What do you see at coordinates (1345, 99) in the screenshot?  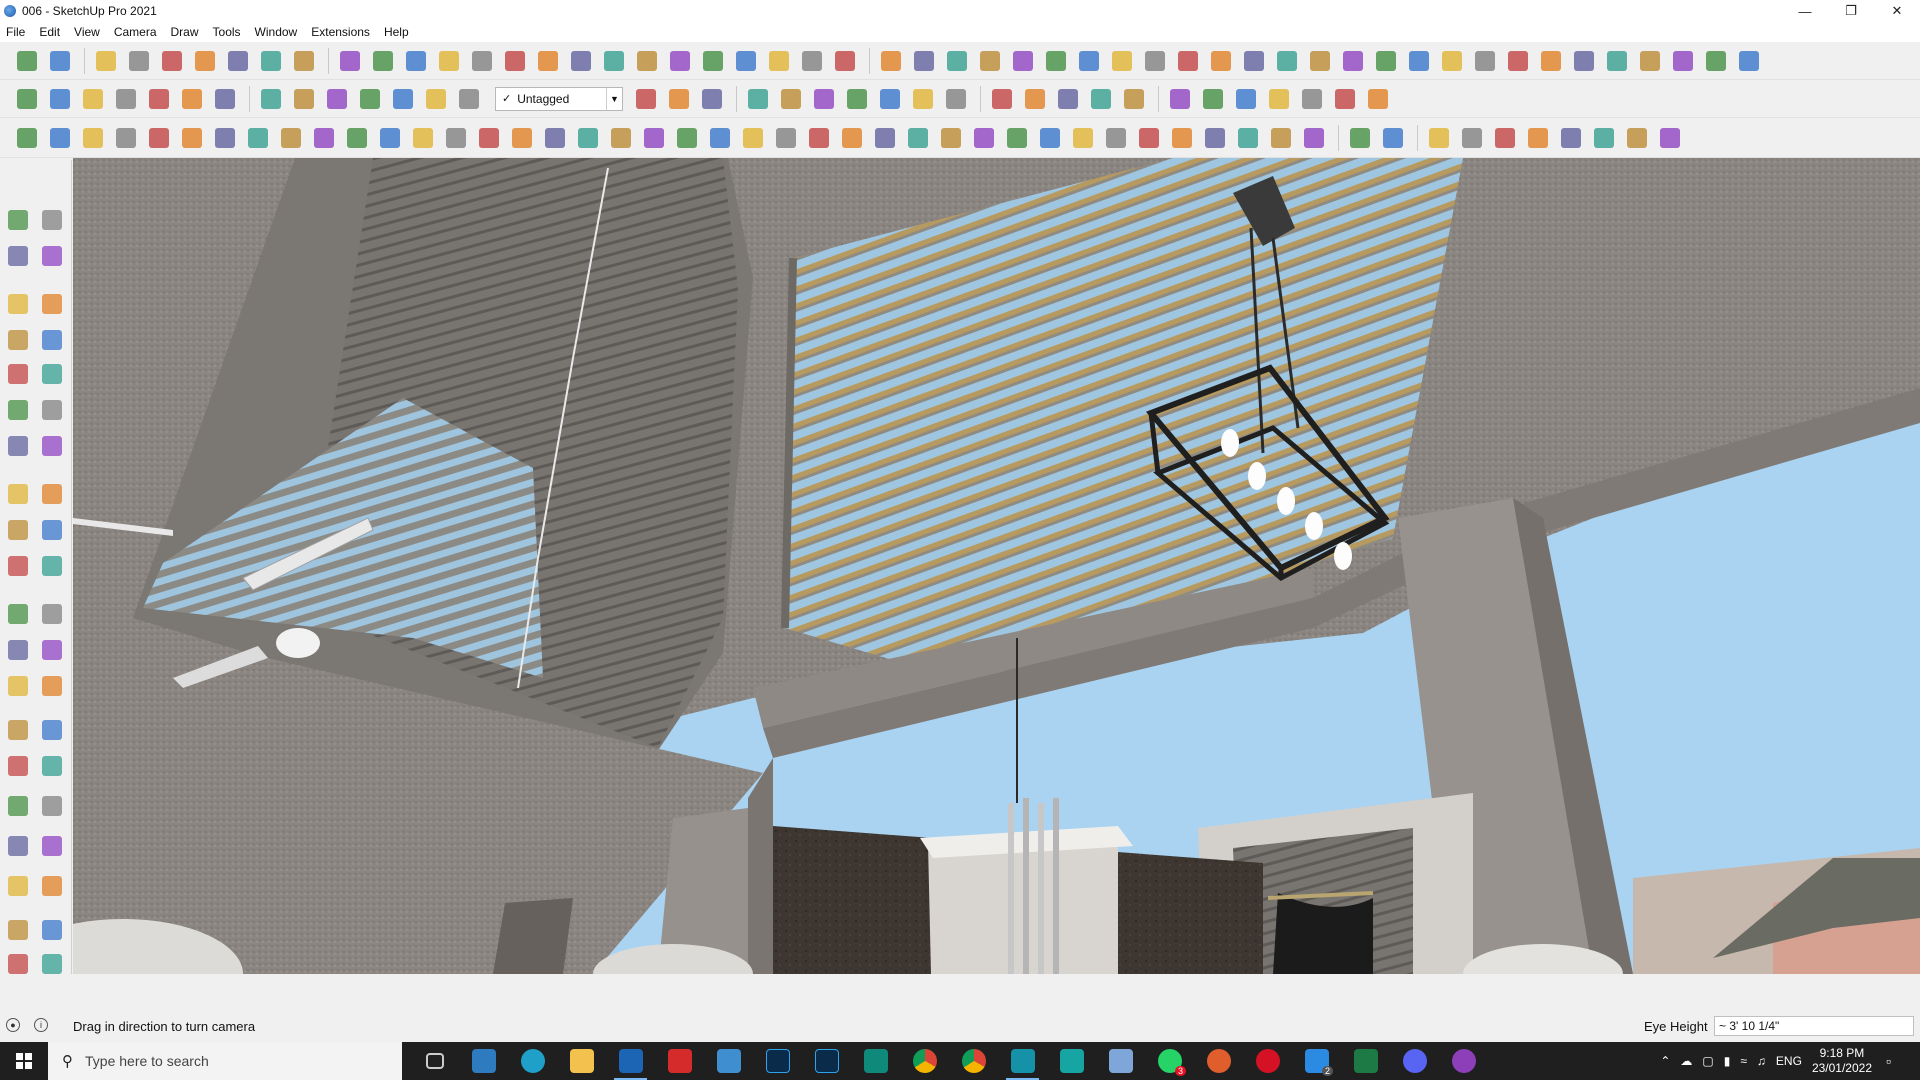 I see `row2-tool-34-icon` at bounding box center [1345, 99].